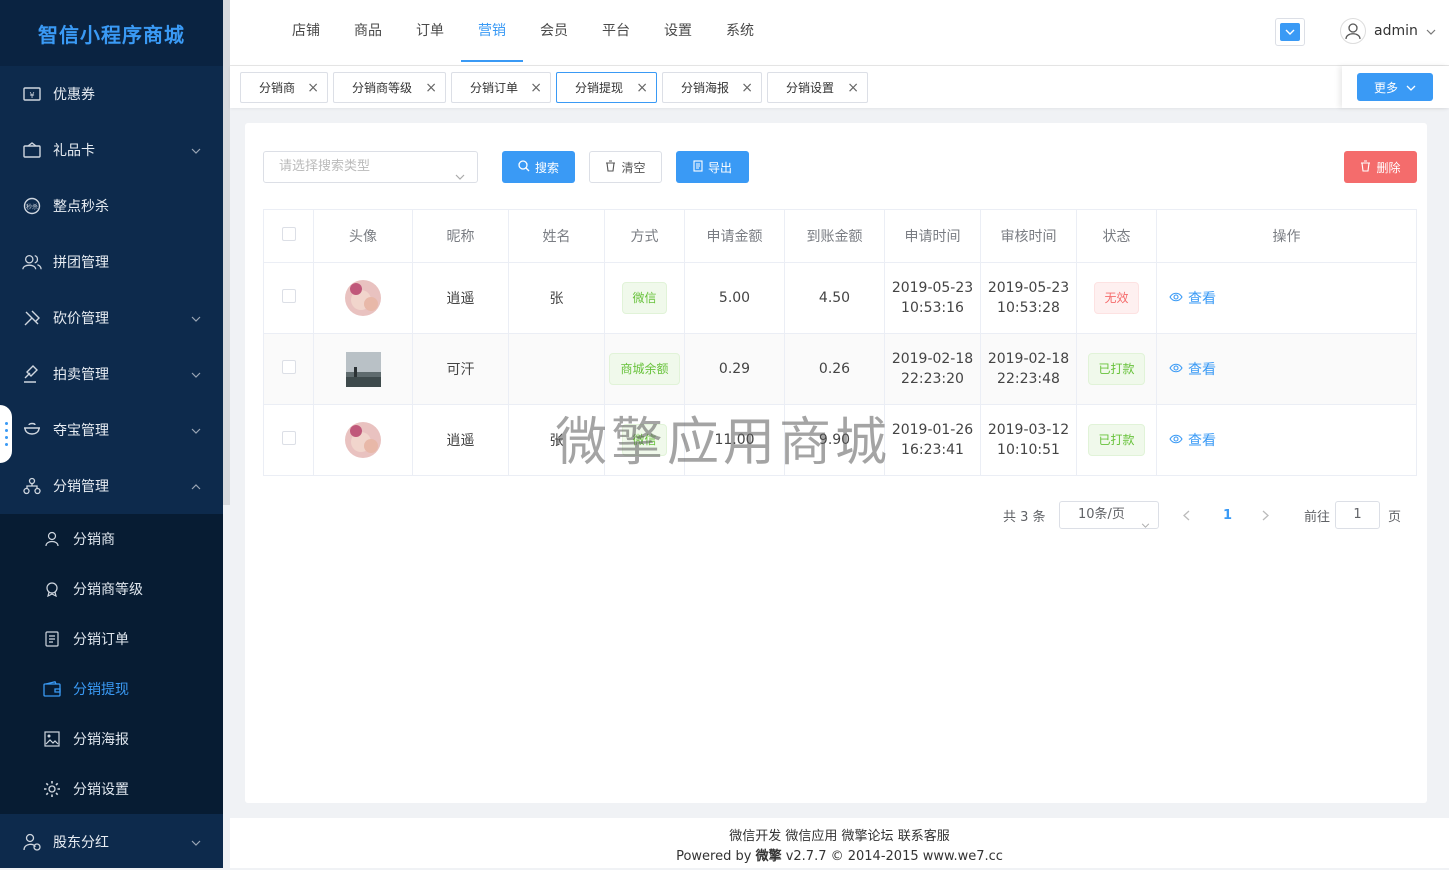 The image size is (1449, 870). I want to click on tab-distributor: 分销商 ×, so click(284, 87).